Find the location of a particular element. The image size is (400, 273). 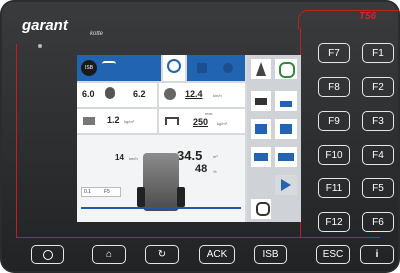

f6-button: F6 is located at coordinates (378, 222).